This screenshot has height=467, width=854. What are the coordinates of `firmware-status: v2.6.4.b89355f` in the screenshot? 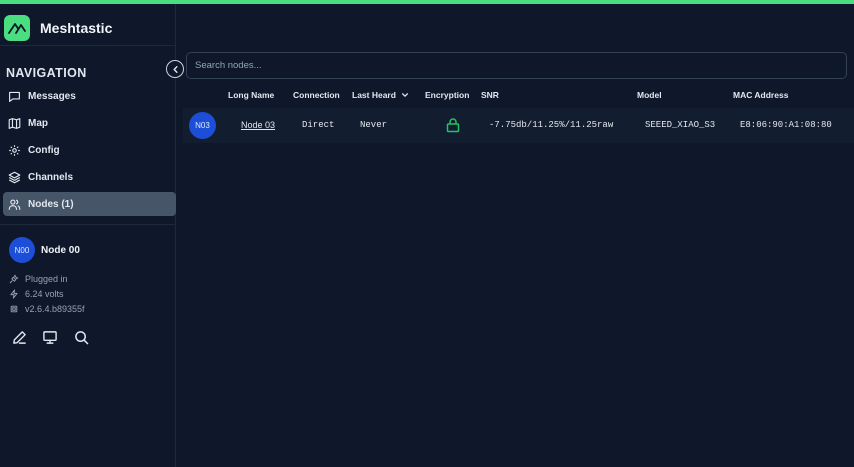 It's located at (47, 308).